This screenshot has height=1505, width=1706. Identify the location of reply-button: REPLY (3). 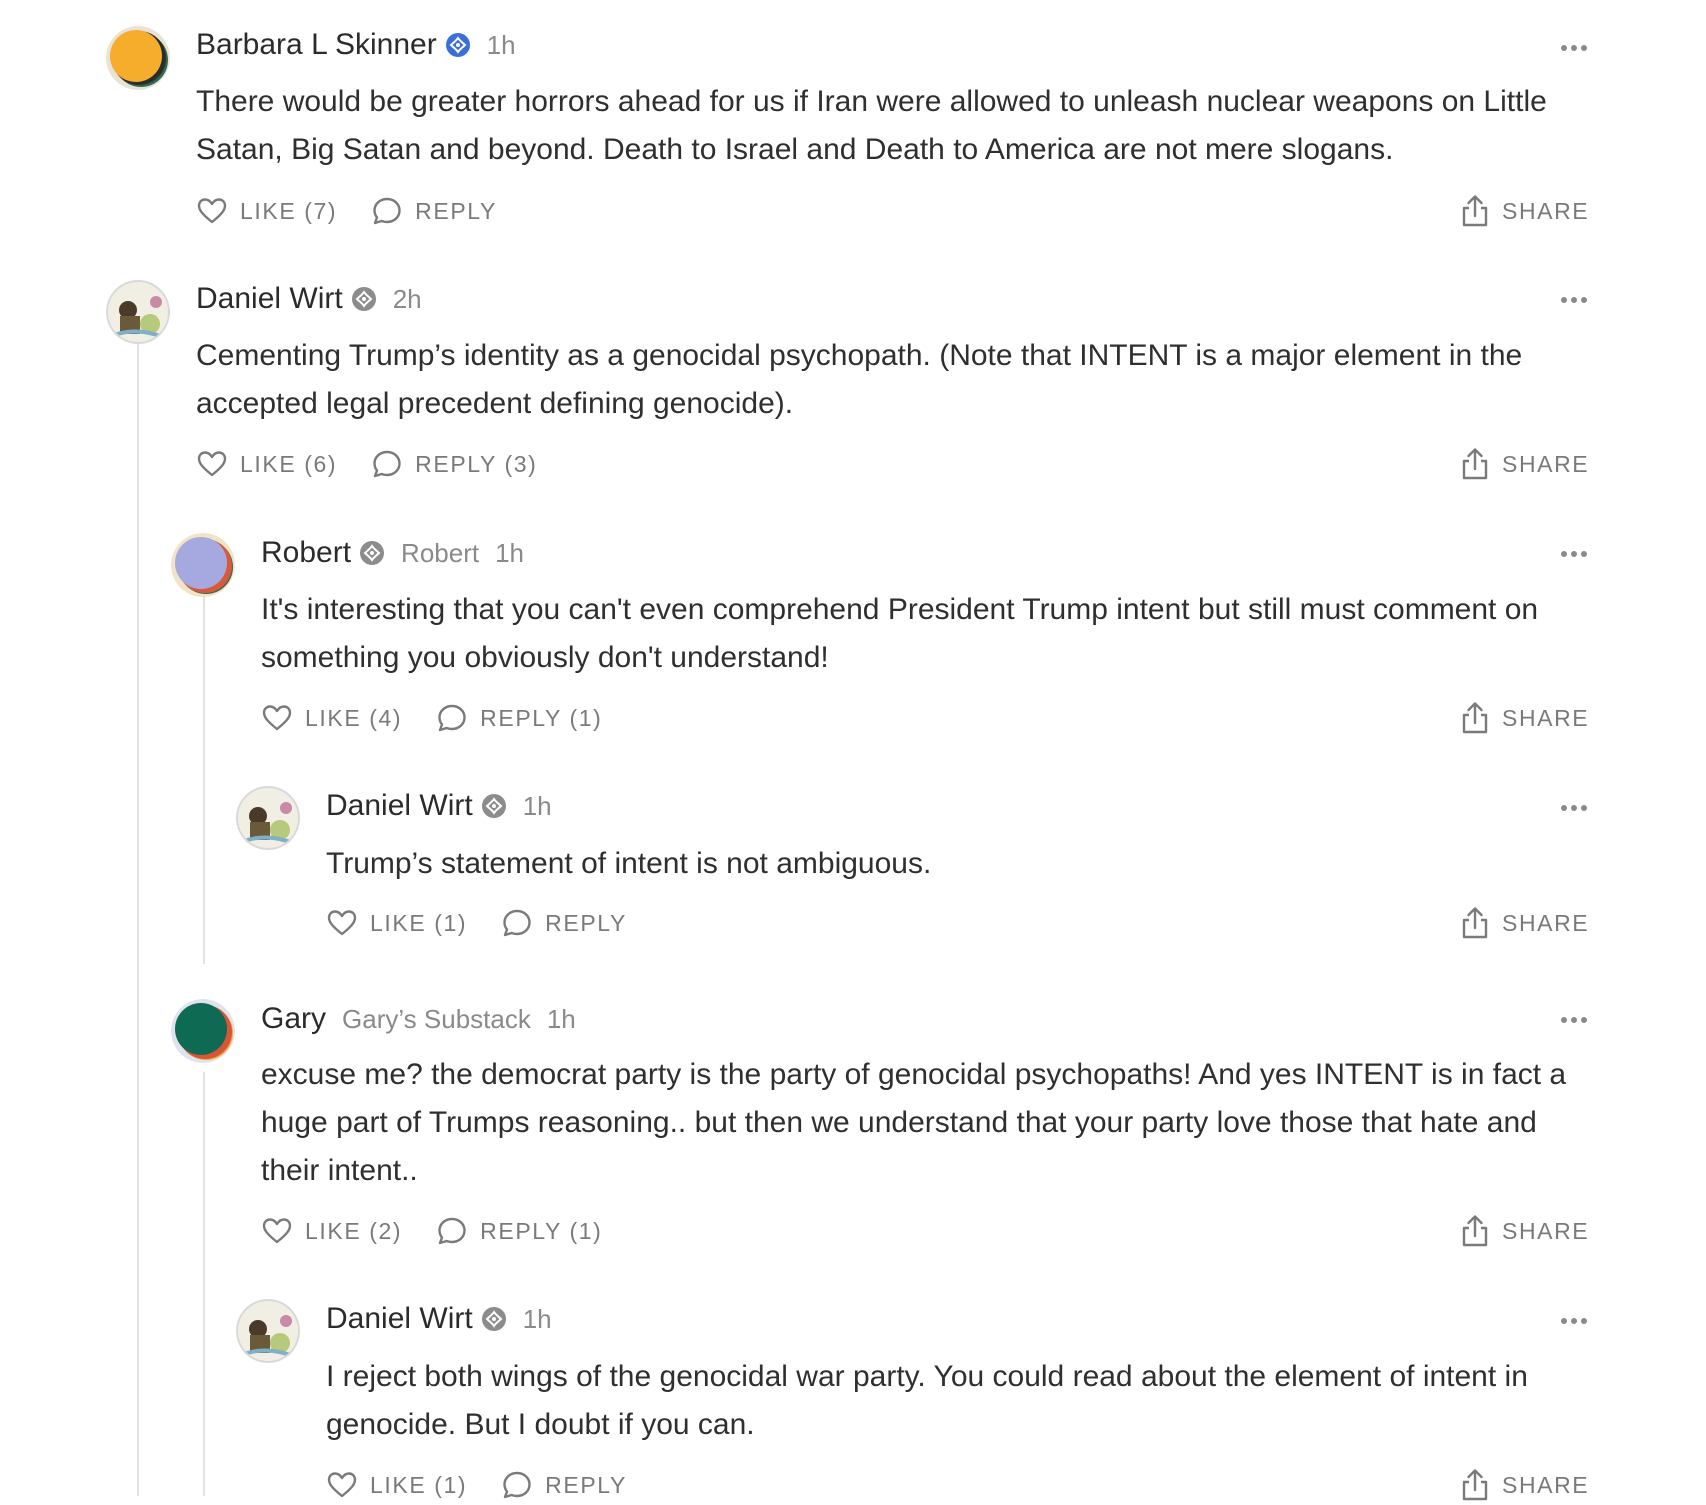
(454, 464).